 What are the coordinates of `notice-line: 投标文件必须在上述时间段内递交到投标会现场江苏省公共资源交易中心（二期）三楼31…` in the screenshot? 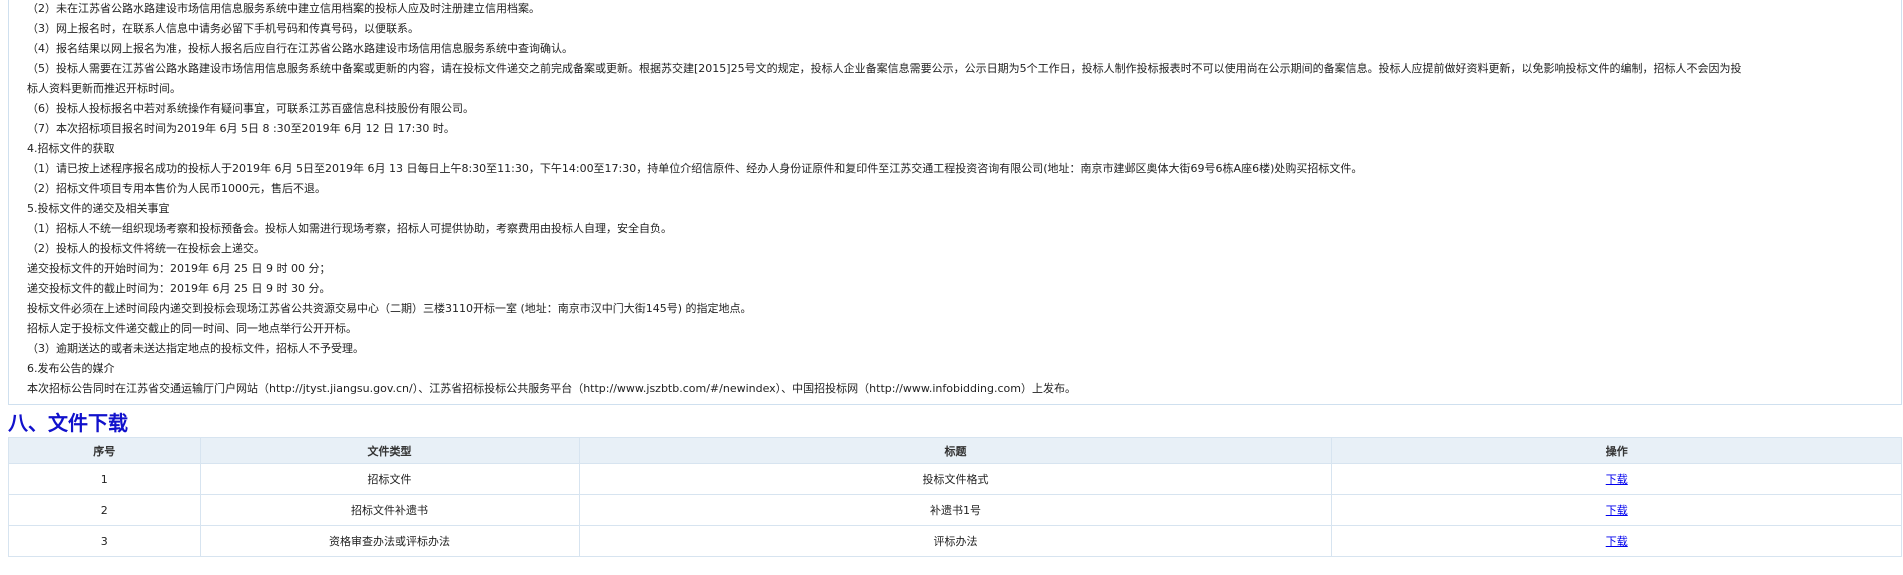 It's located at (389, 308).